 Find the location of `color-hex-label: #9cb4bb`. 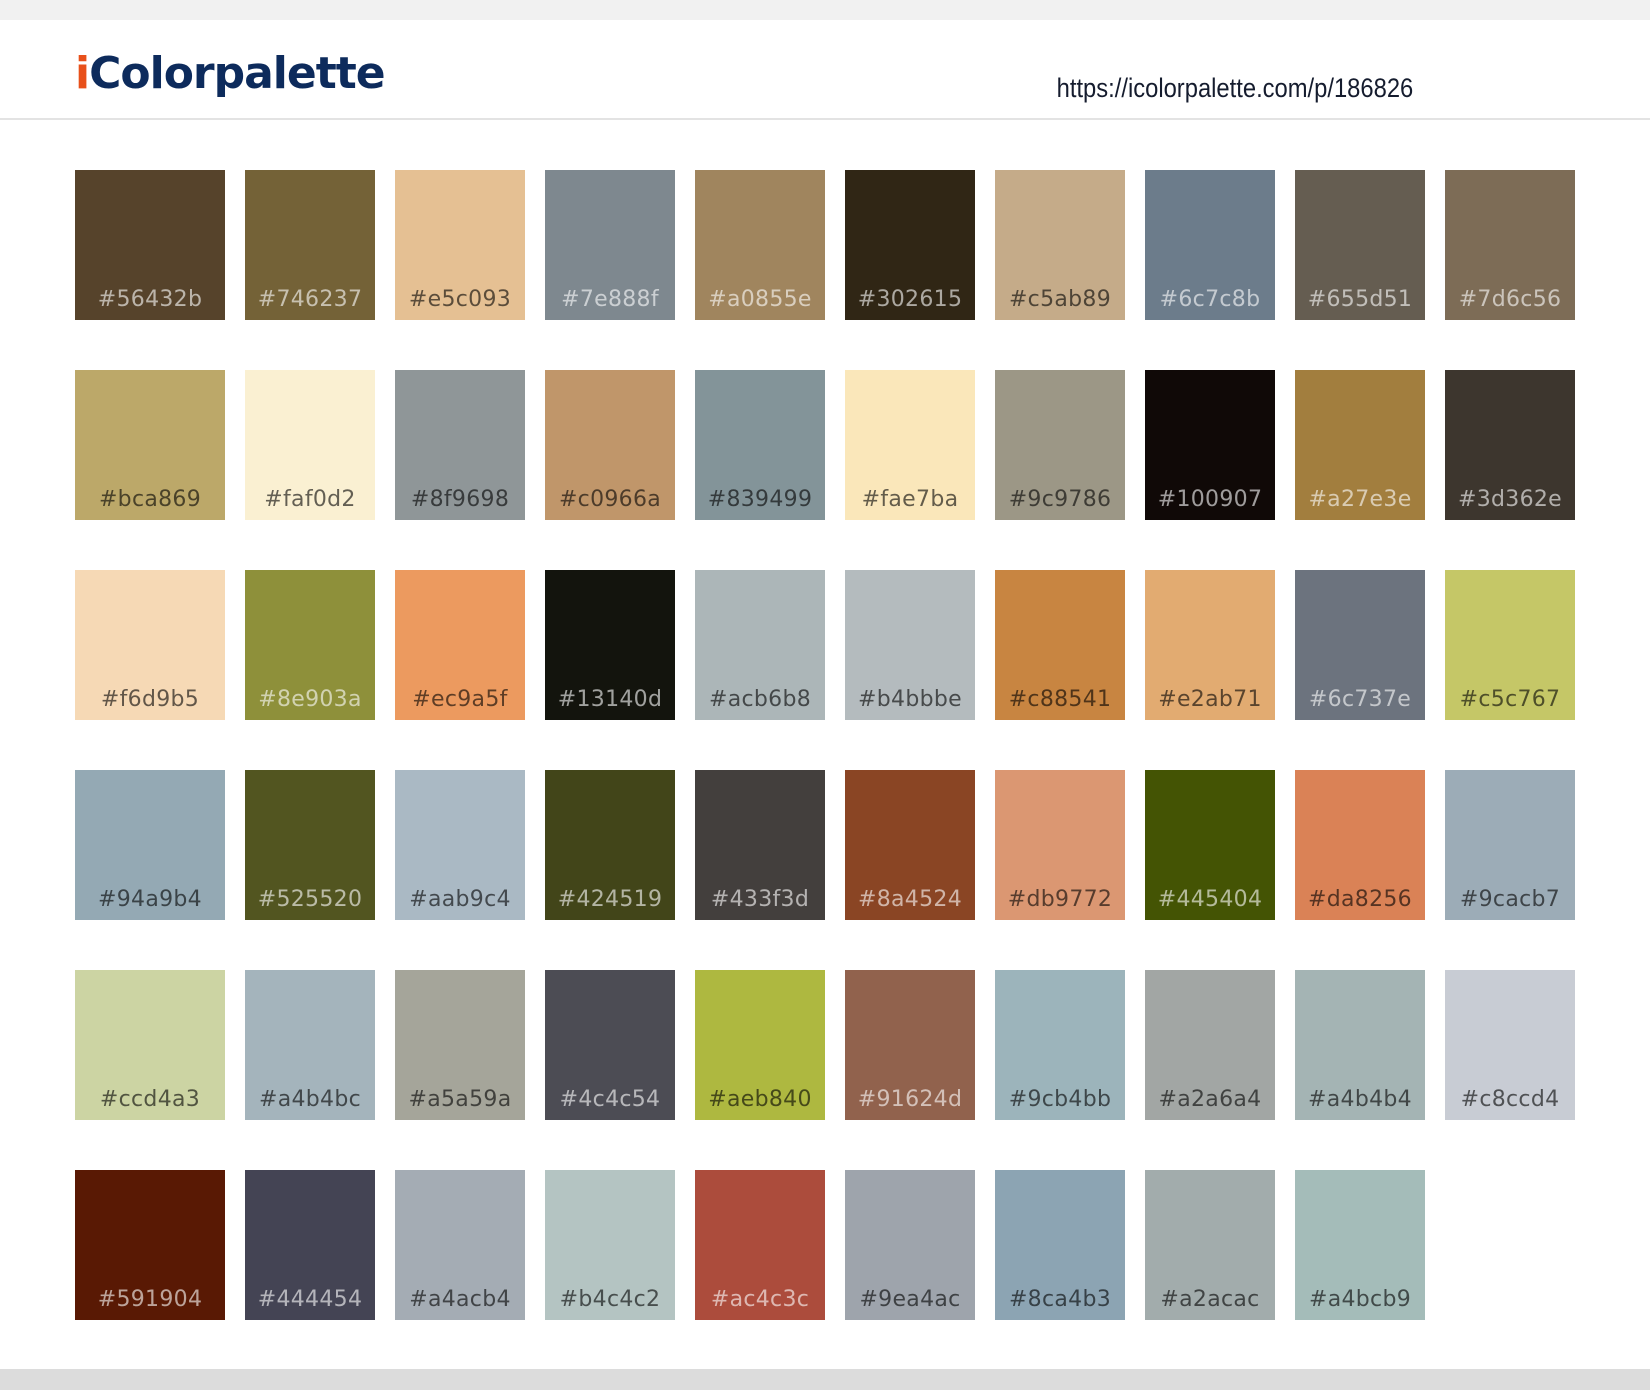

color-hex-label: #9cb4bb is located at coordinates (1060, 1099).